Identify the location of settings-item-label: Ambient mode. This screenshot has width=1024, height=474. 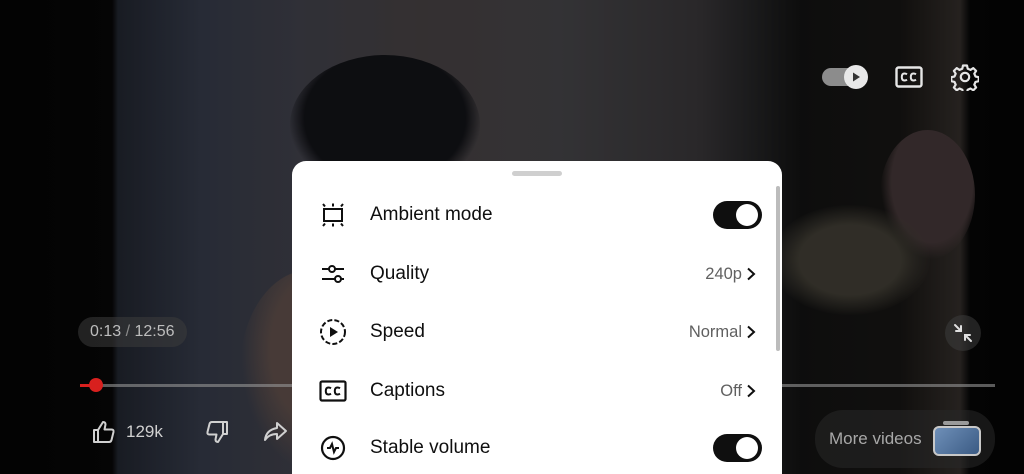
(431, 214).